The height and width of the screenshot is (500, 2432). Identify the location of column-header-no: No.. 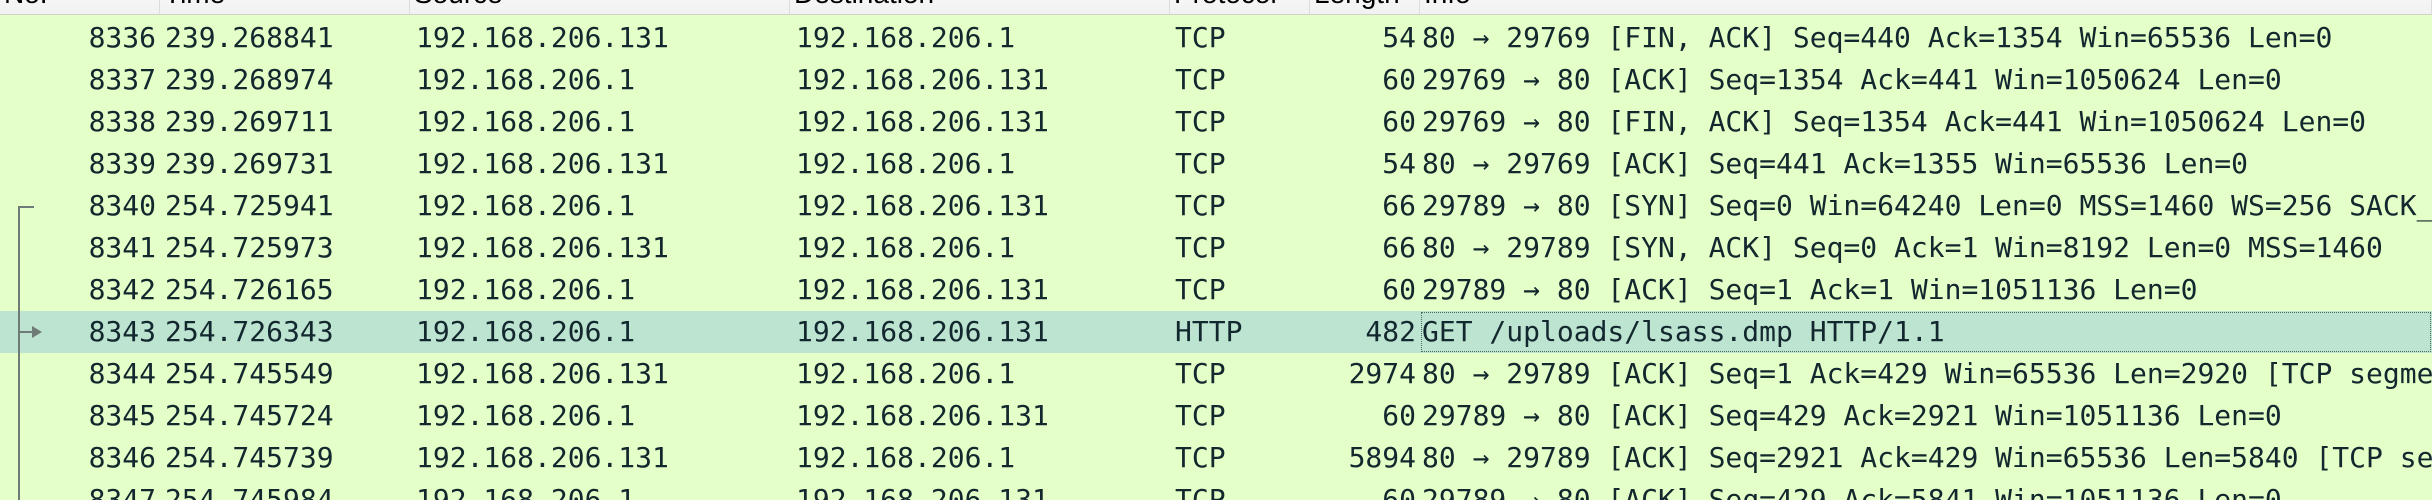
(80, 7).